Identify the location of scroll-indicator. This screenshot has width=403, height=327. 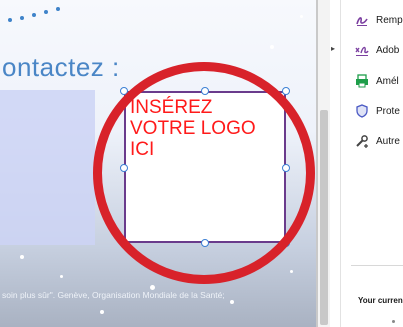
(393, 321).